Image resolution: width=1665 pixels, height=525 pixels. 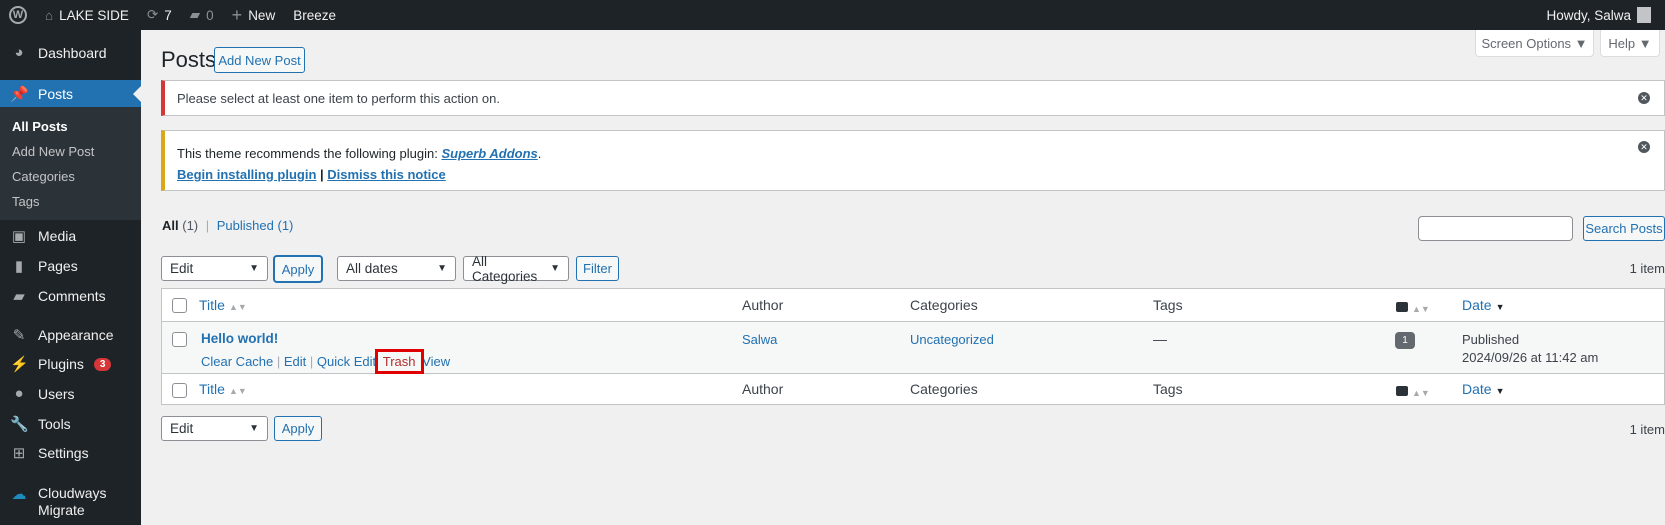 I want to click on user-icon: ●, so click(x=19, y=393).